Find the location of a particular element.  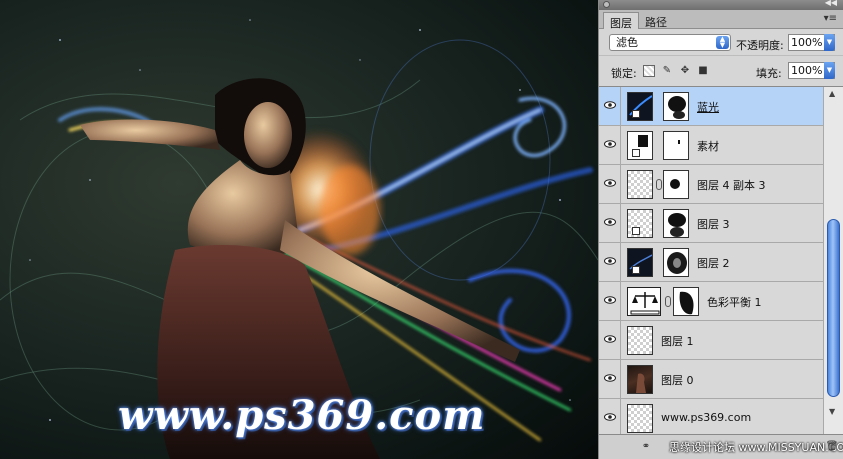

lock-all-icon: ■ is located at coordinates (703, 71).